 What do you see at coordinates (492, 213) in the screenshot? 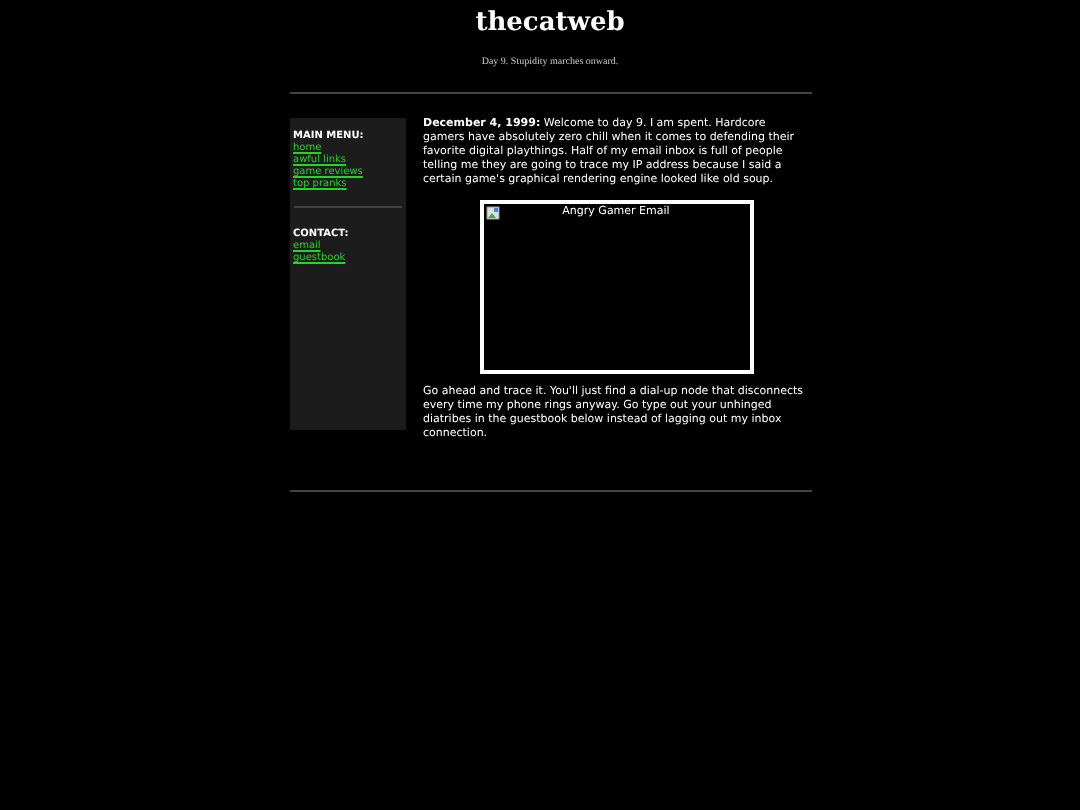
I see `broken-image-icon` at bounding box center [492, 213].